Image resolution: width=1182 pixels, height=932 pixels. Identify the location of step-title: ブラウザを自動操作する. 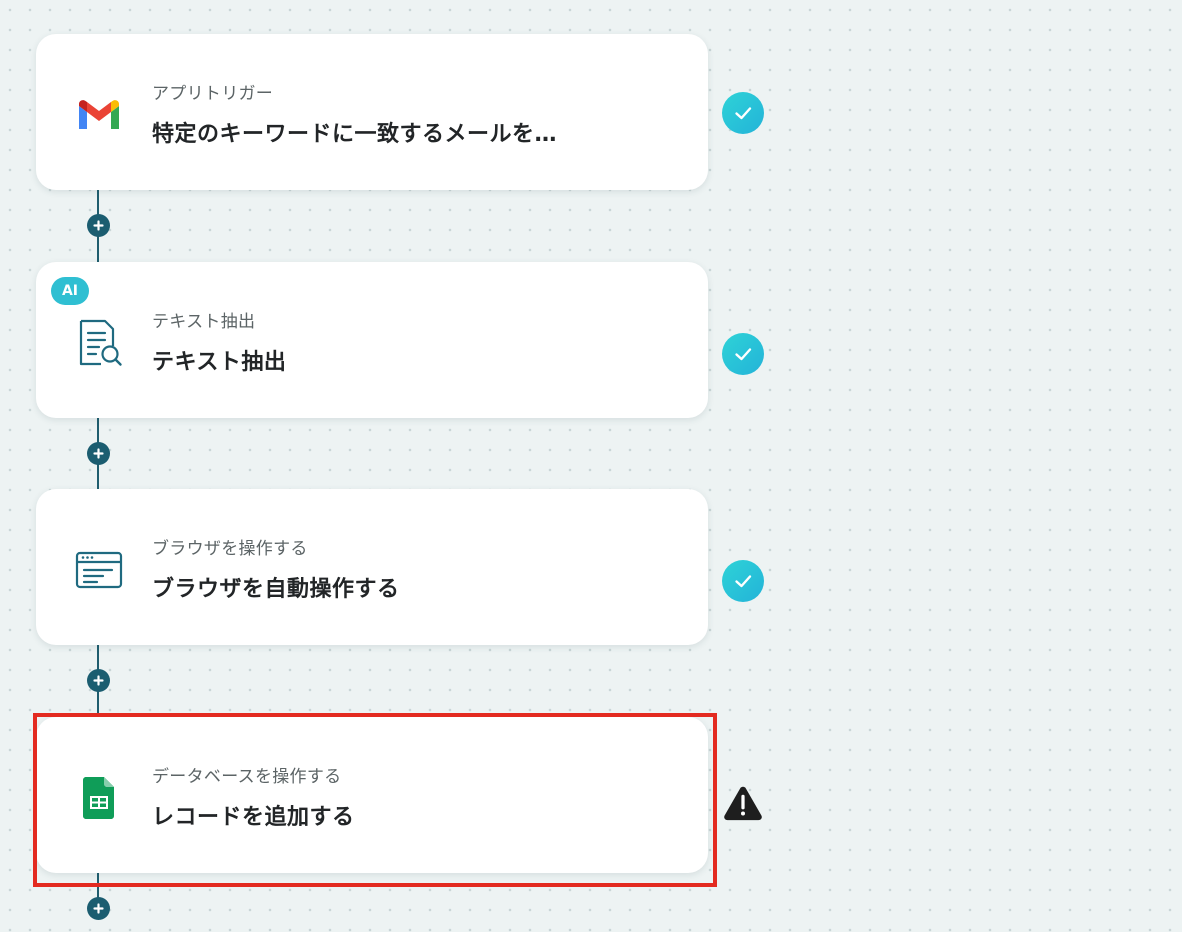
(276, 589).